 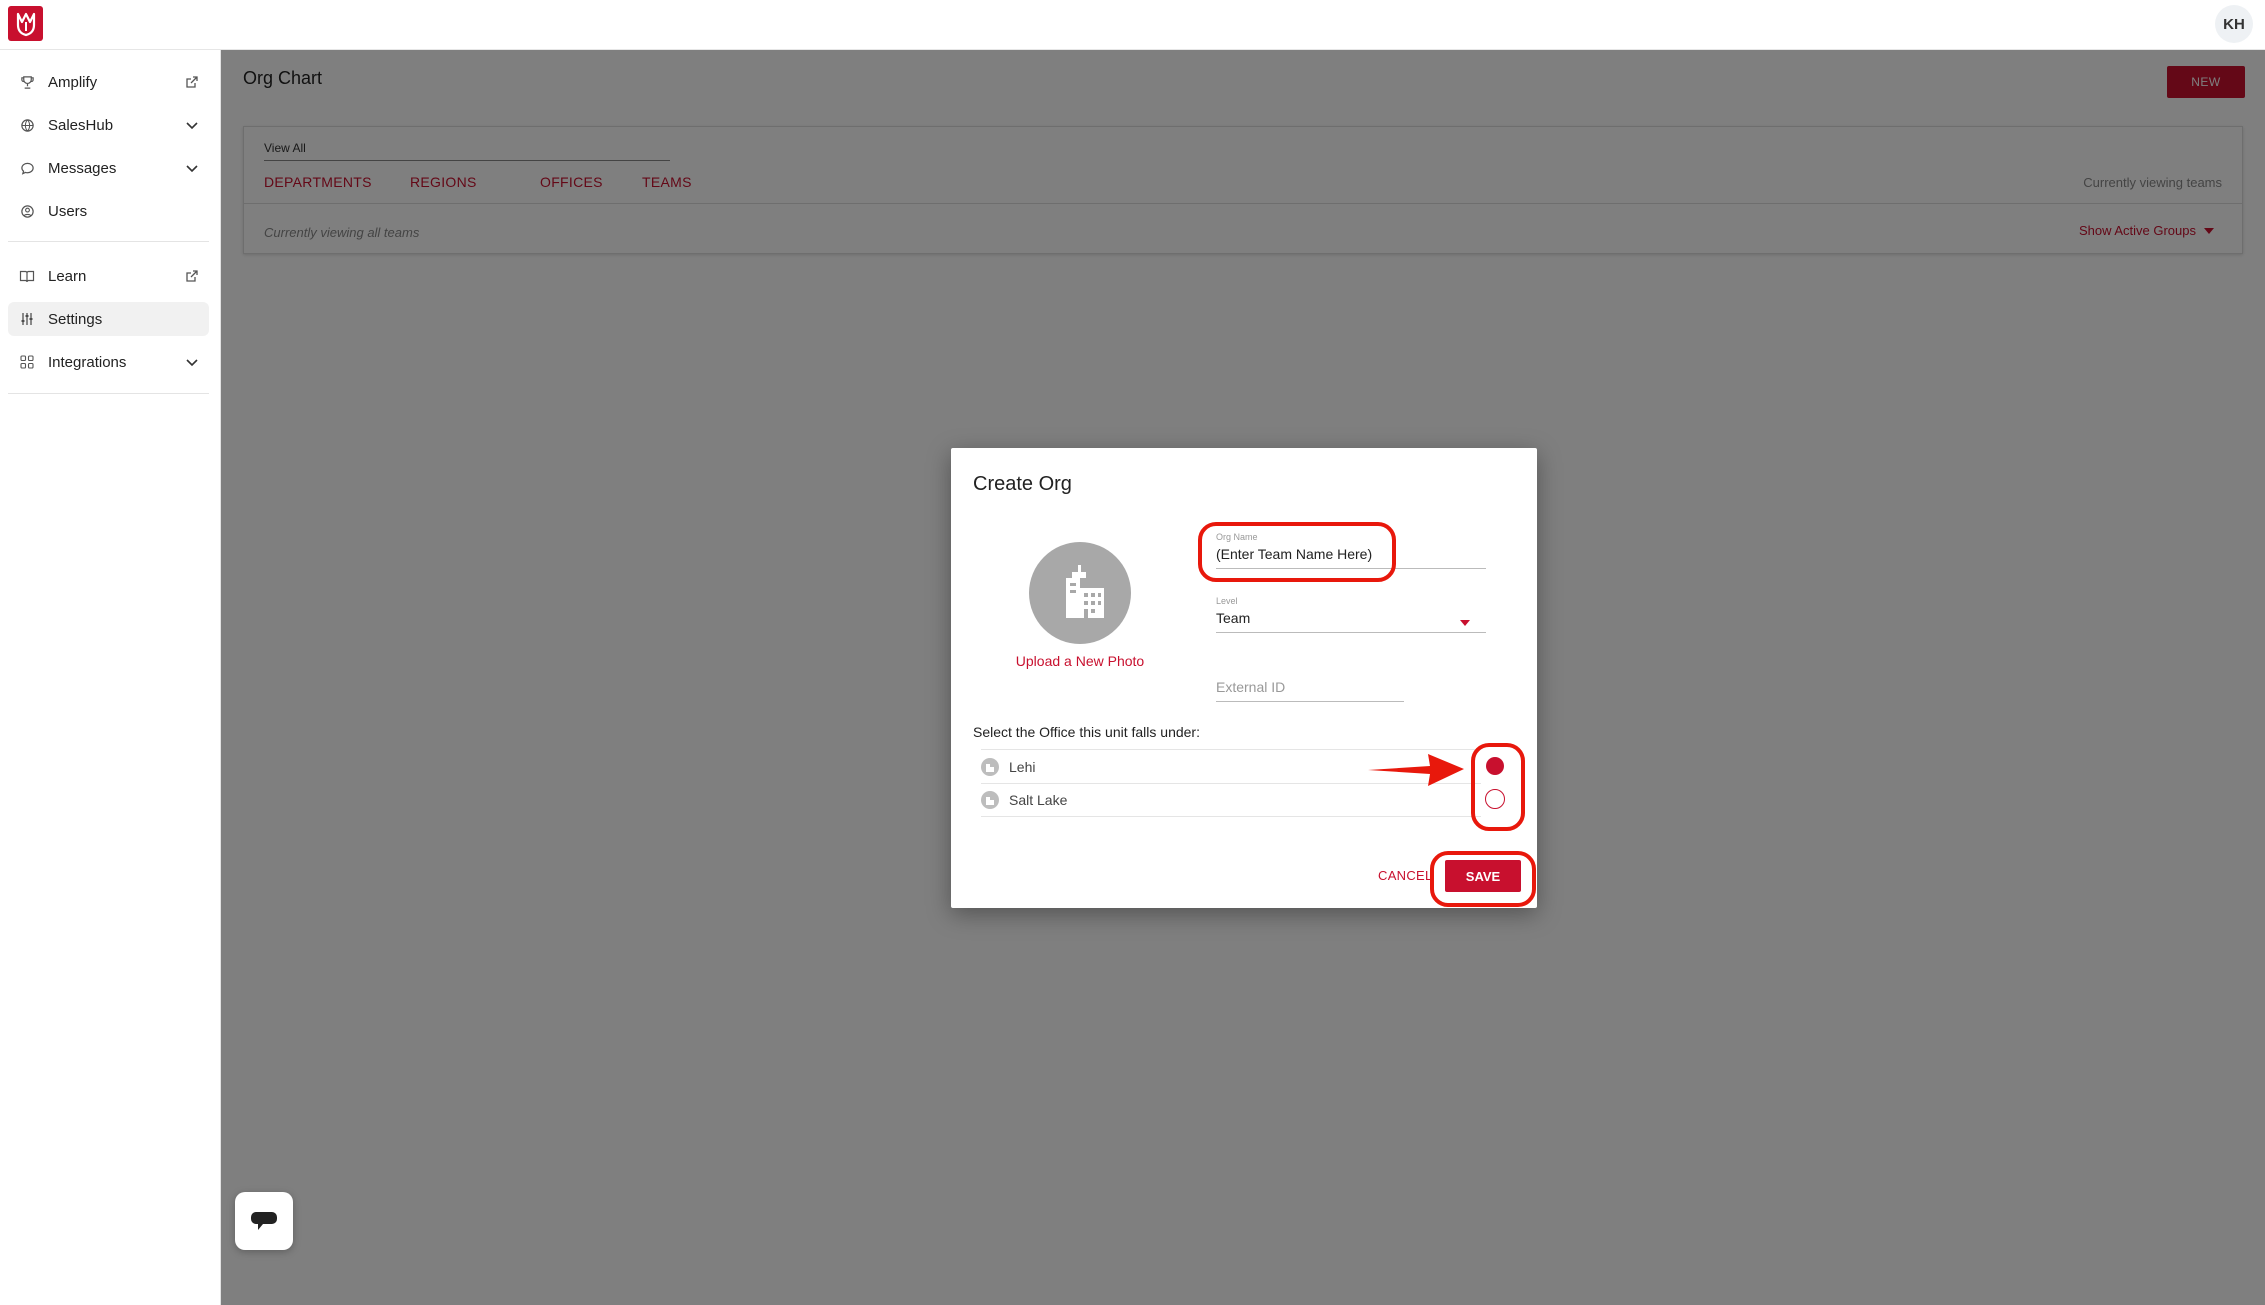 I want to click on external-id-placeholder: External ID, so click(x=1310, y=687).